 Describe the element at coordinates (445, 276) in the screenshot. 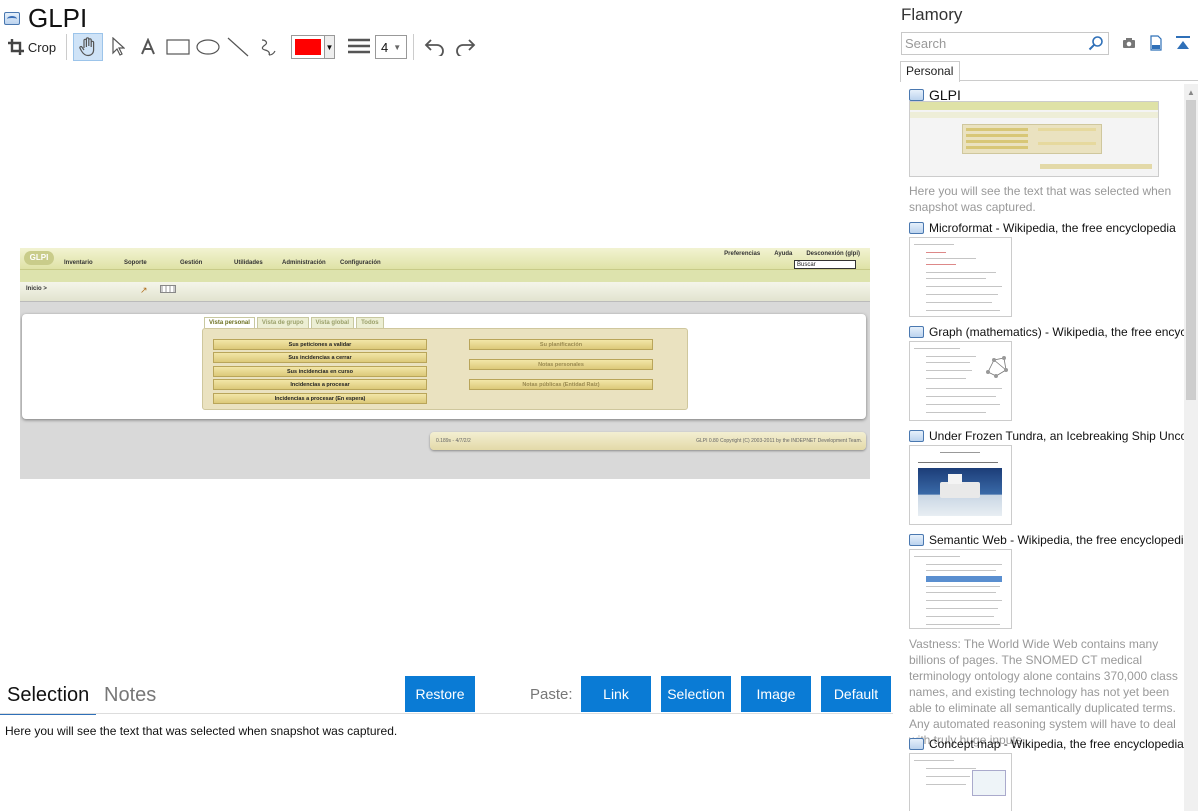

I see `glpi-subbar` at that location.